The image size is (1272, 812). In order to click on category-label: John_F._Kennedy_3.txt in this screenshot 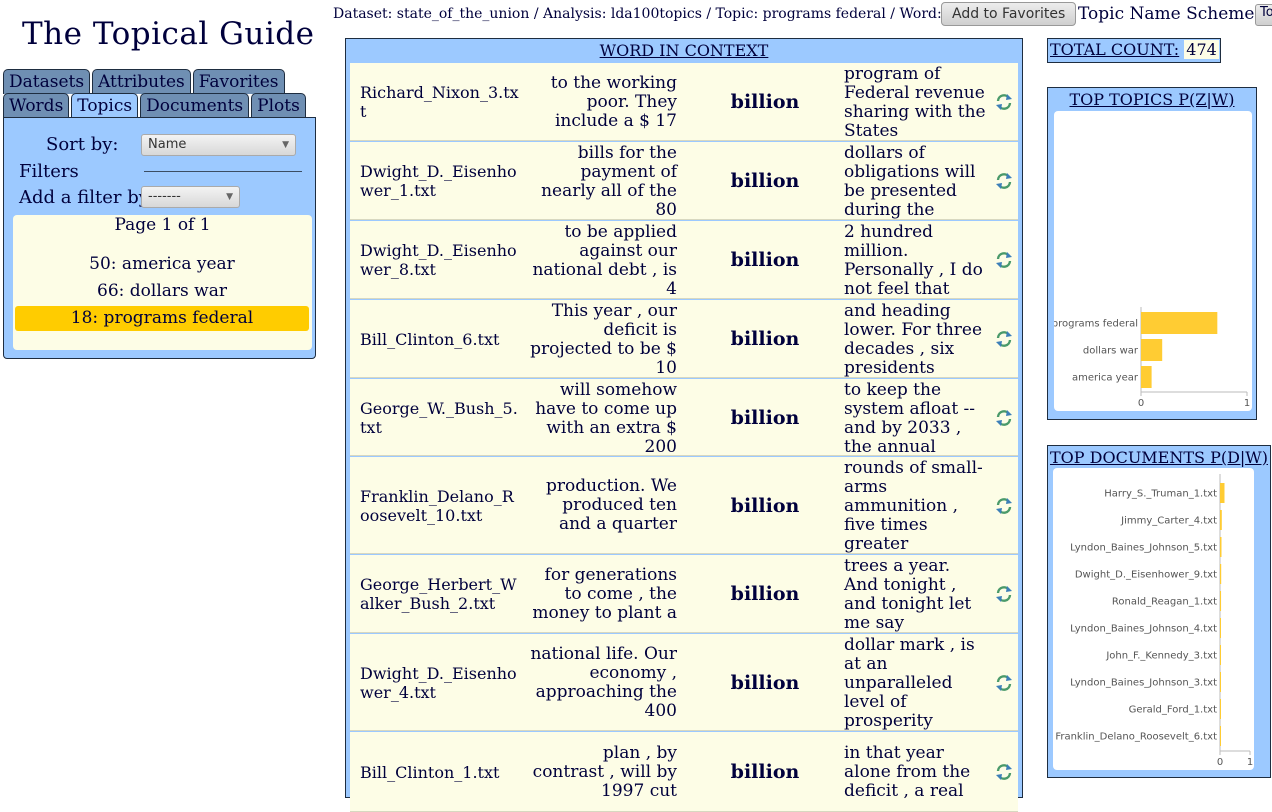, I will do `click(1161, 656)`.